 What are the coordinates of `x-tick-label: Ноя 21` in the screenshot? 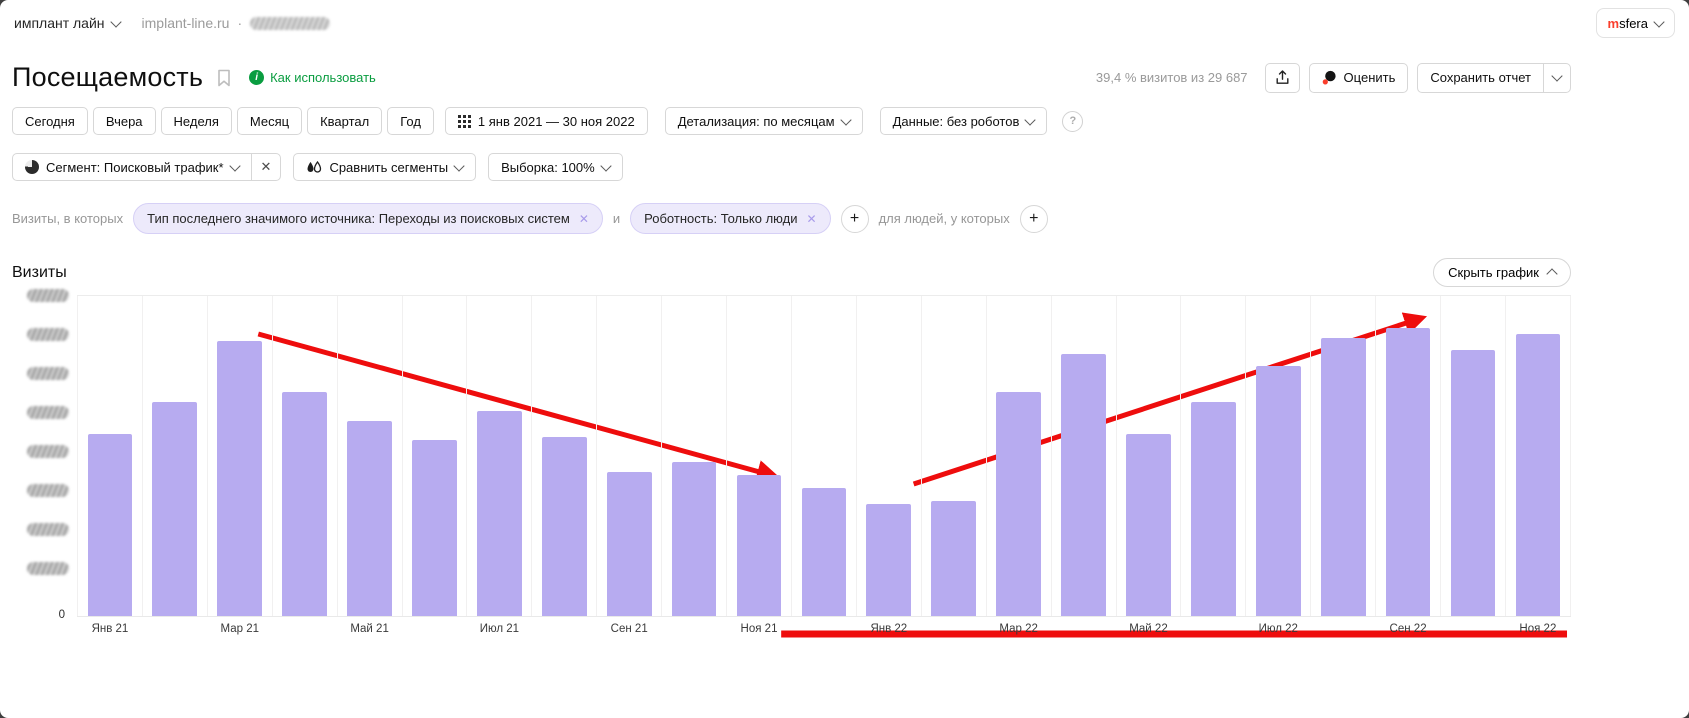 It's located at (759, 629).